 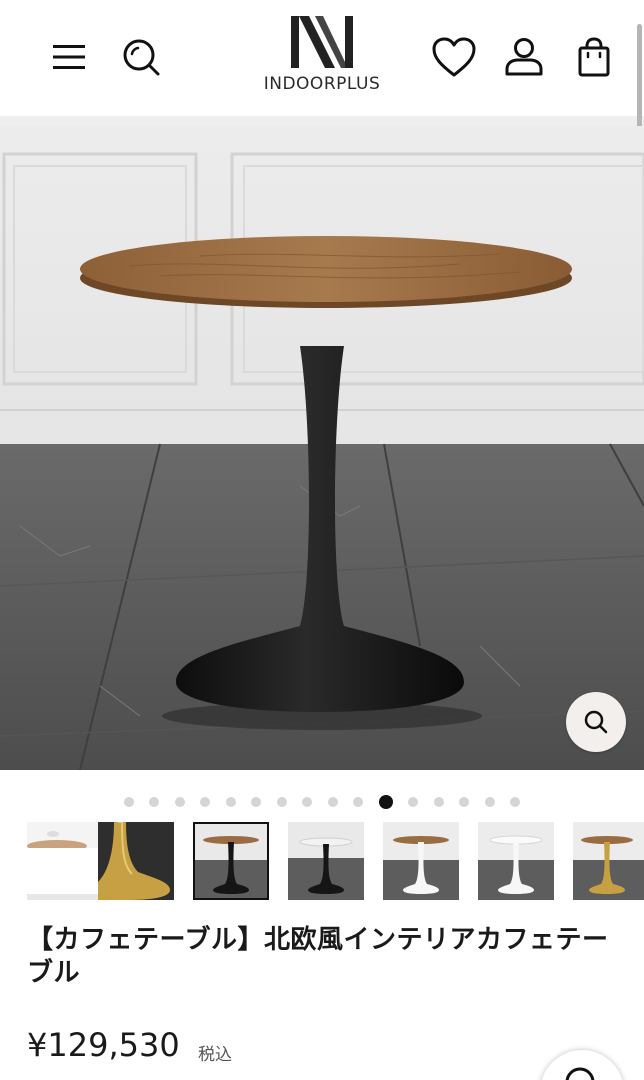 I want to click on hamburger-menu-icon, so click(x=69, y=57).